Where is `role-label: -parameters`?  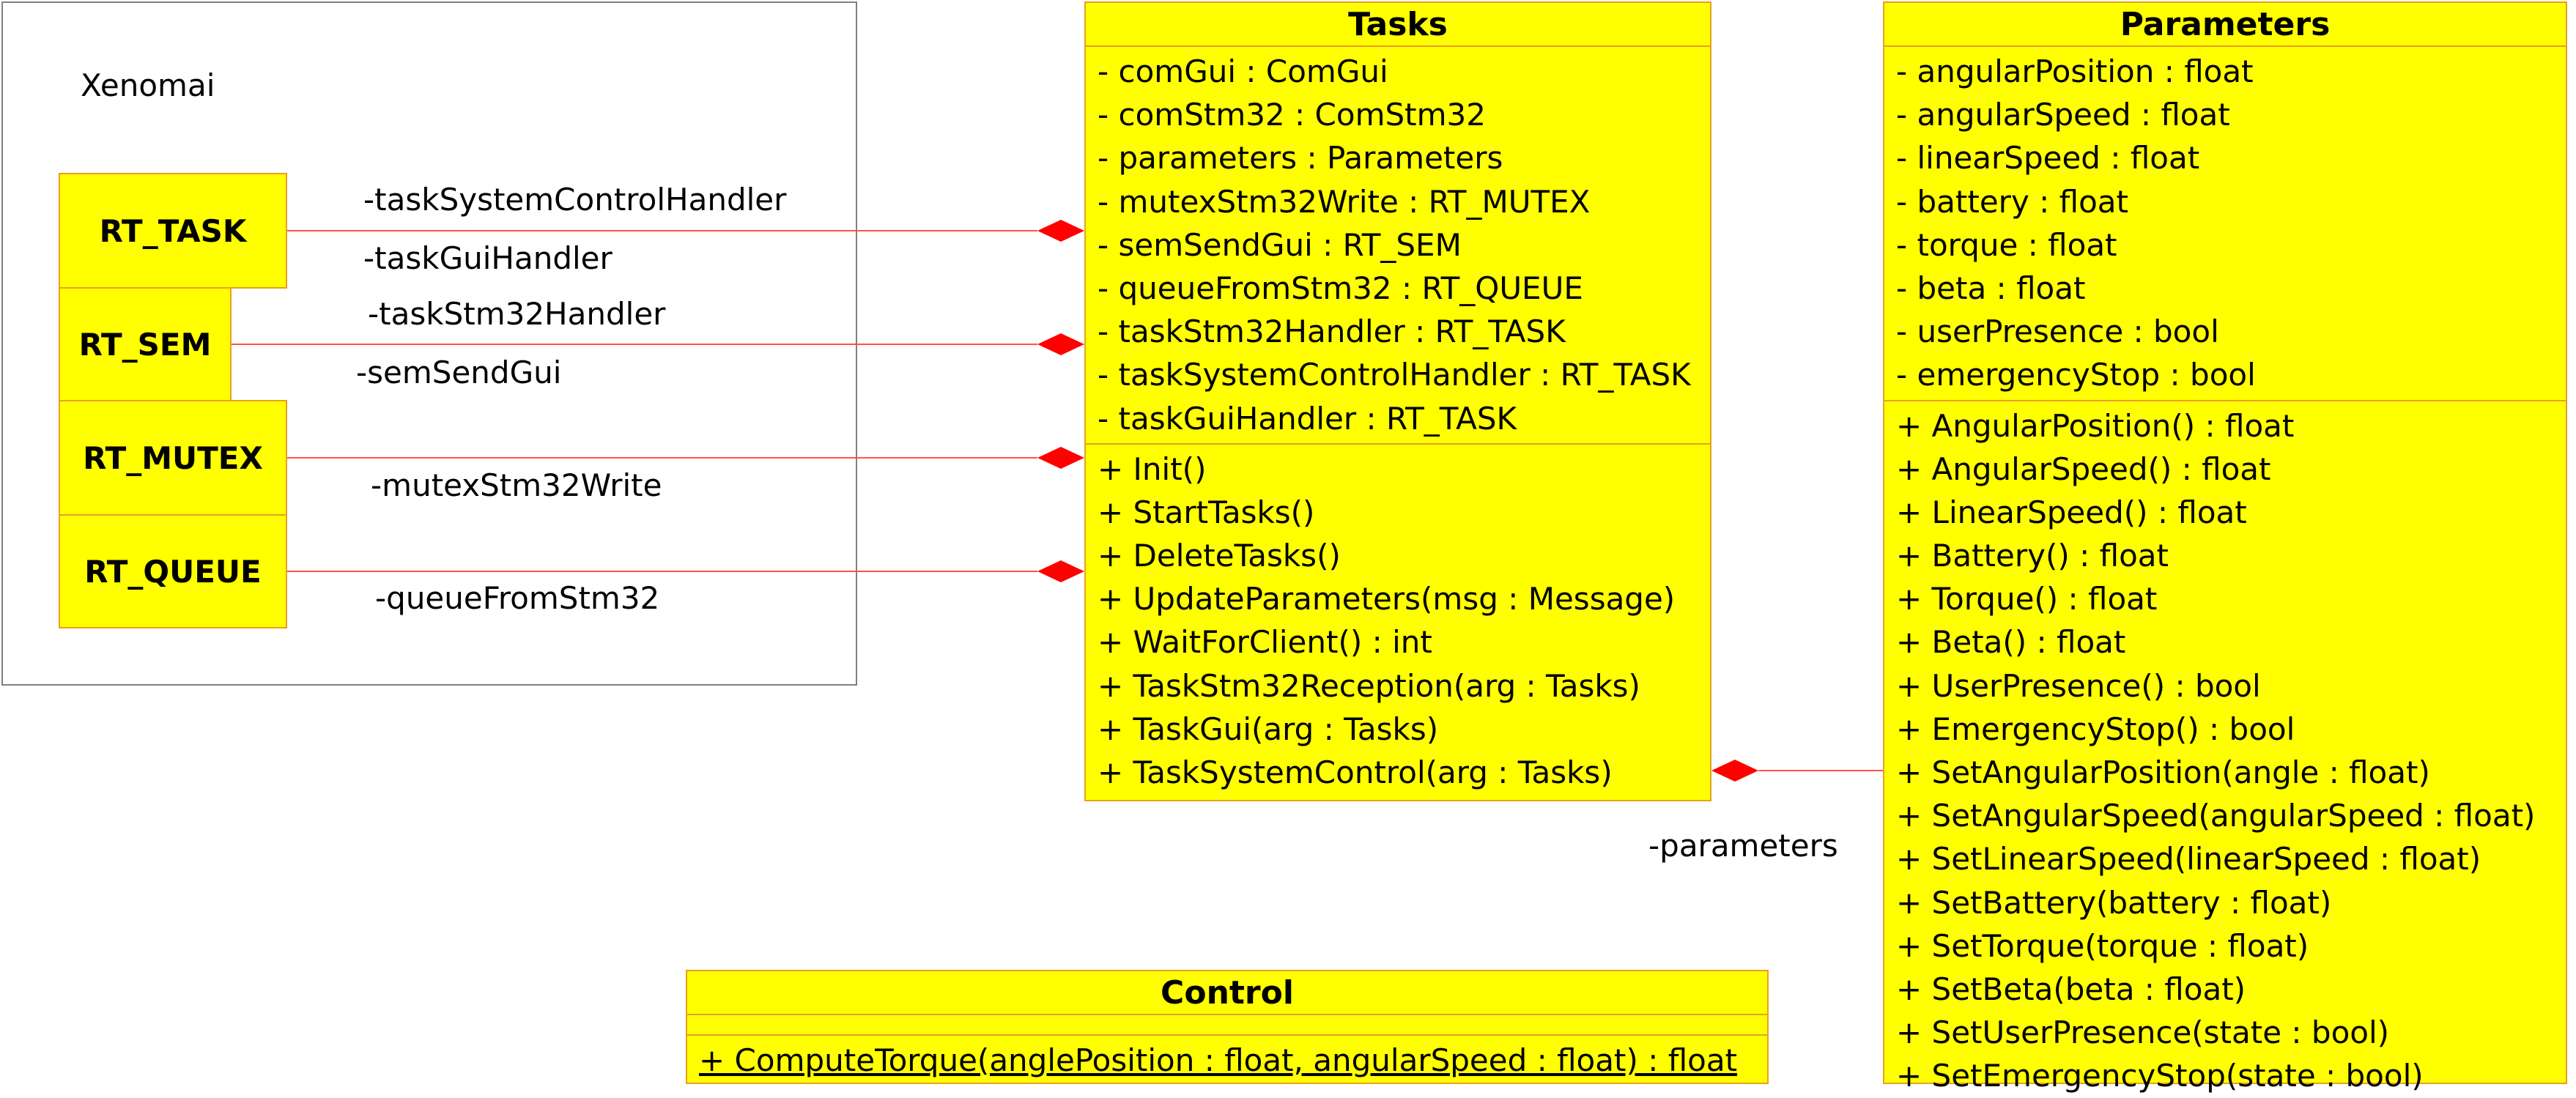 role-label: -parameters is located at coordinates (1743, 846).